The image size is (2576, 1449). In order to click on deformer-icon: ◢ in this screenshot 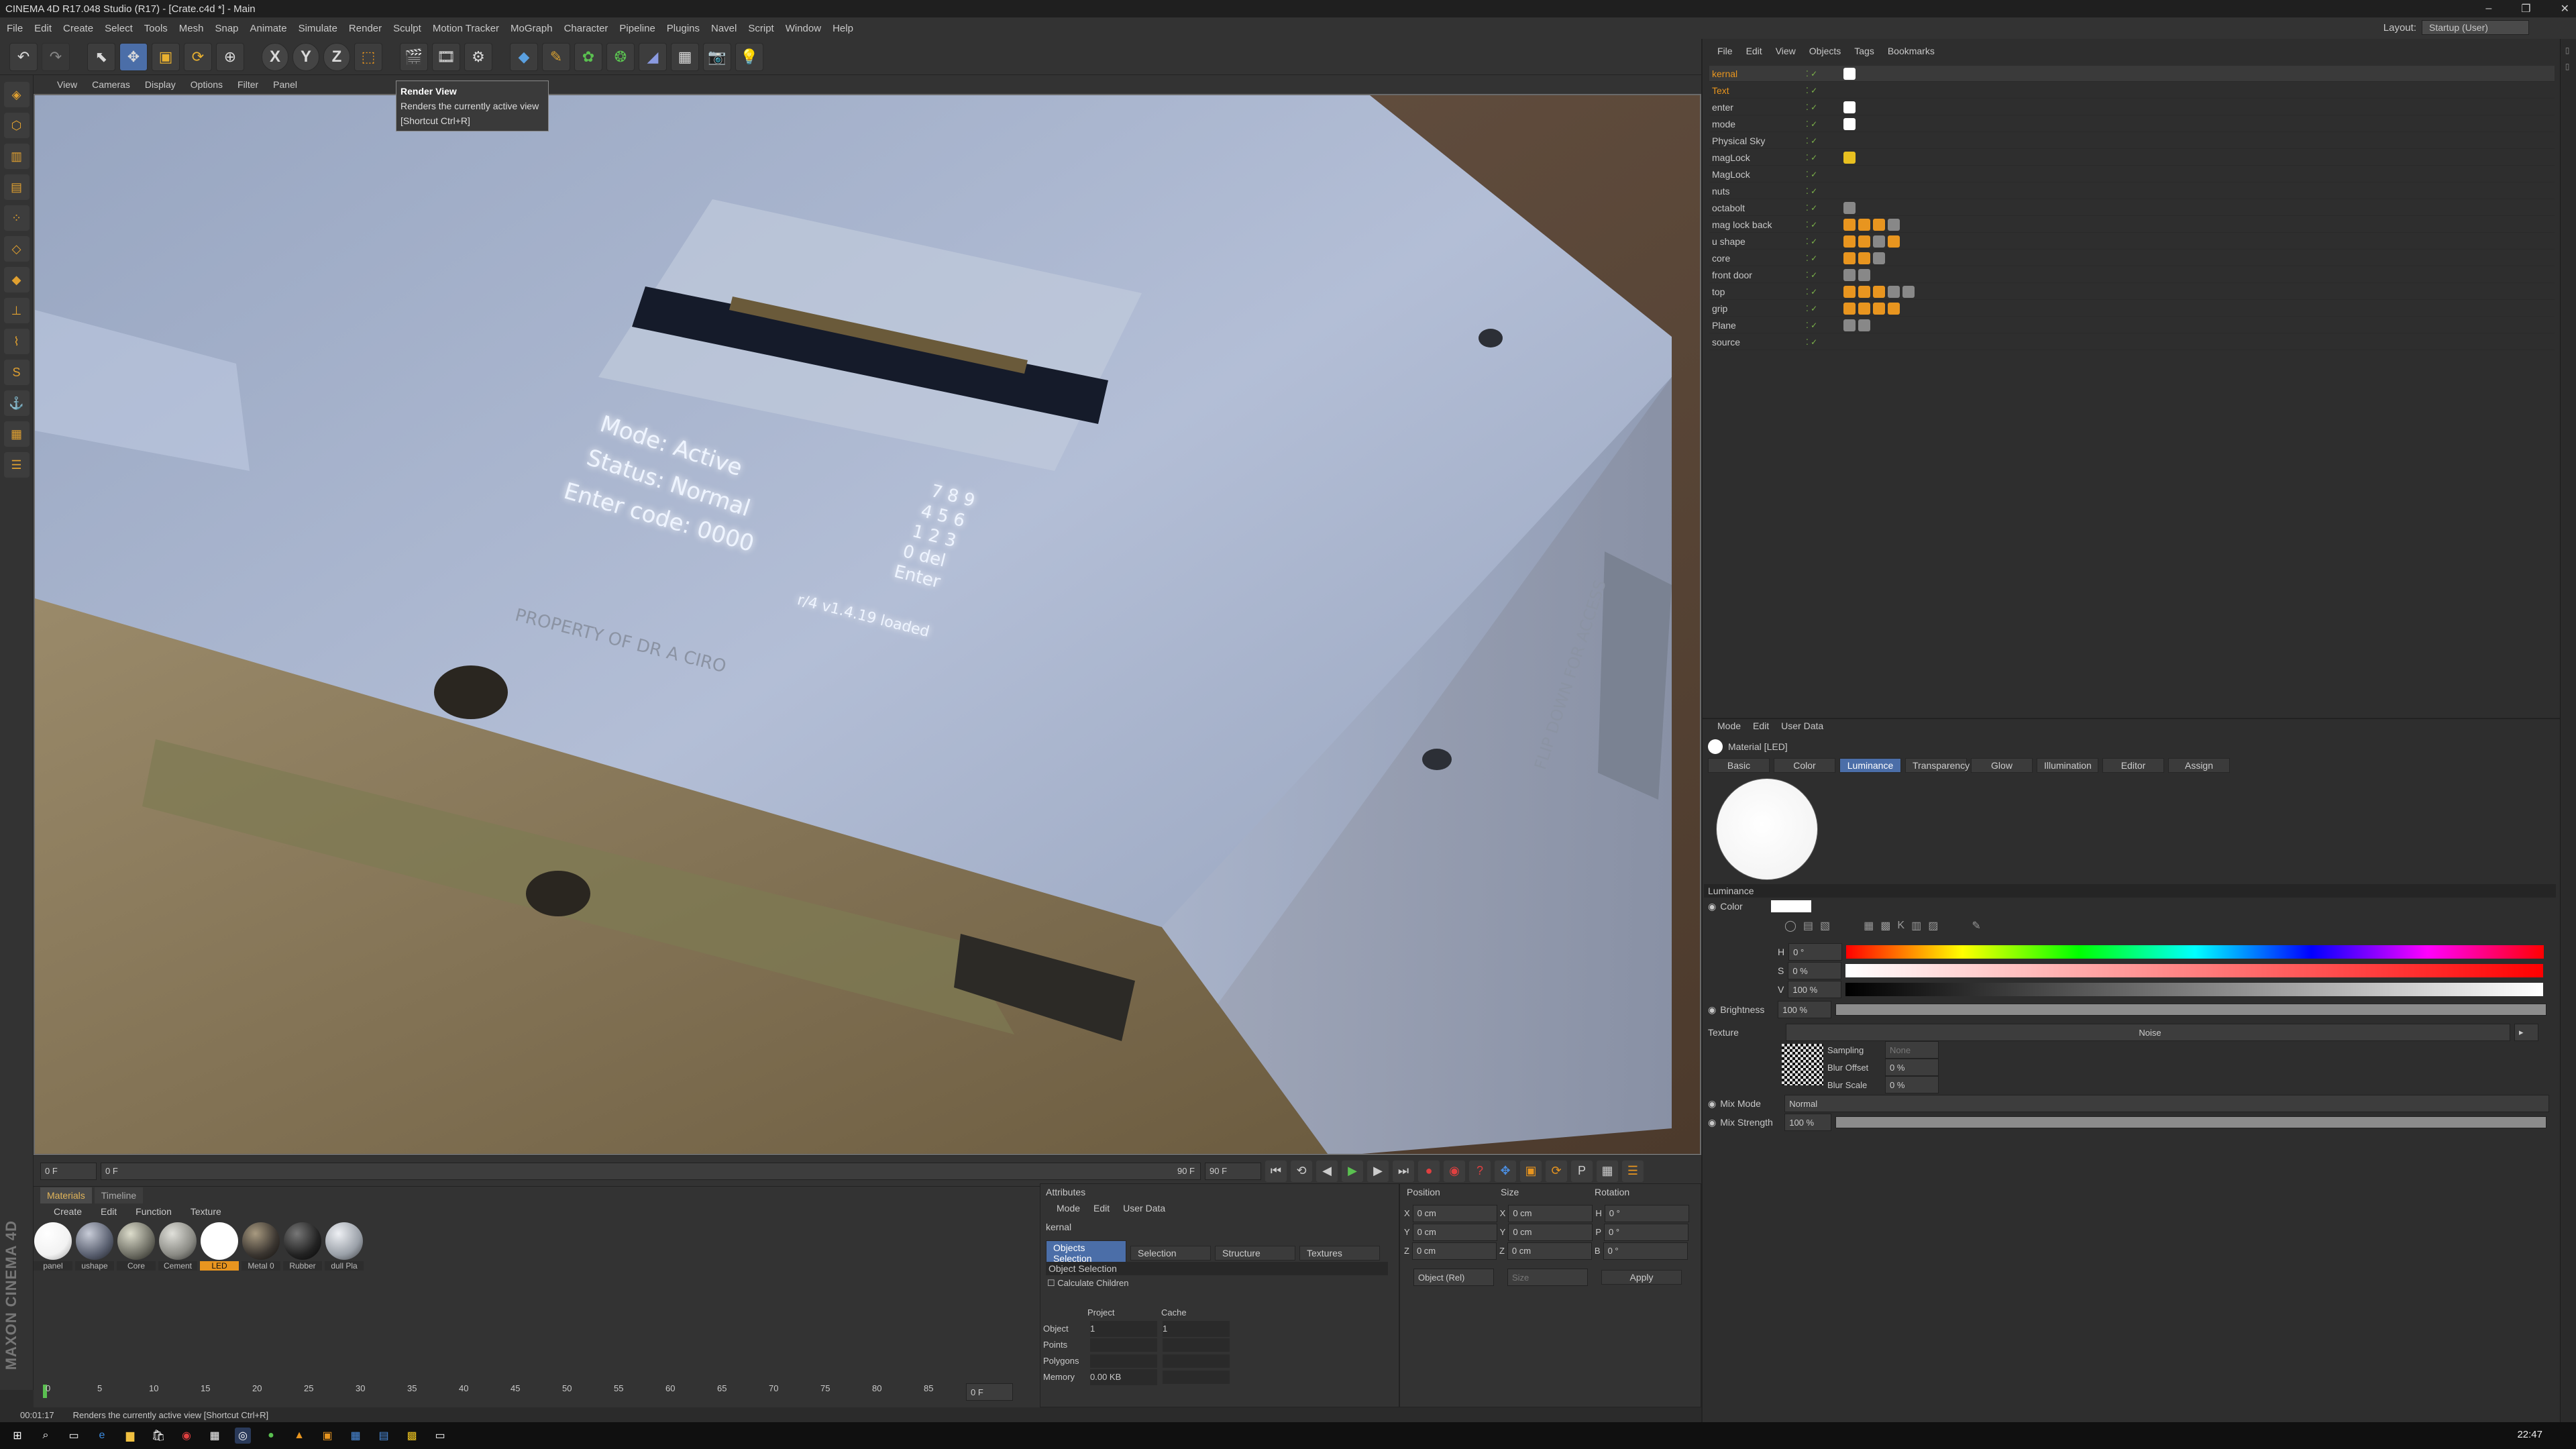, I will do `click(653, 56)`.